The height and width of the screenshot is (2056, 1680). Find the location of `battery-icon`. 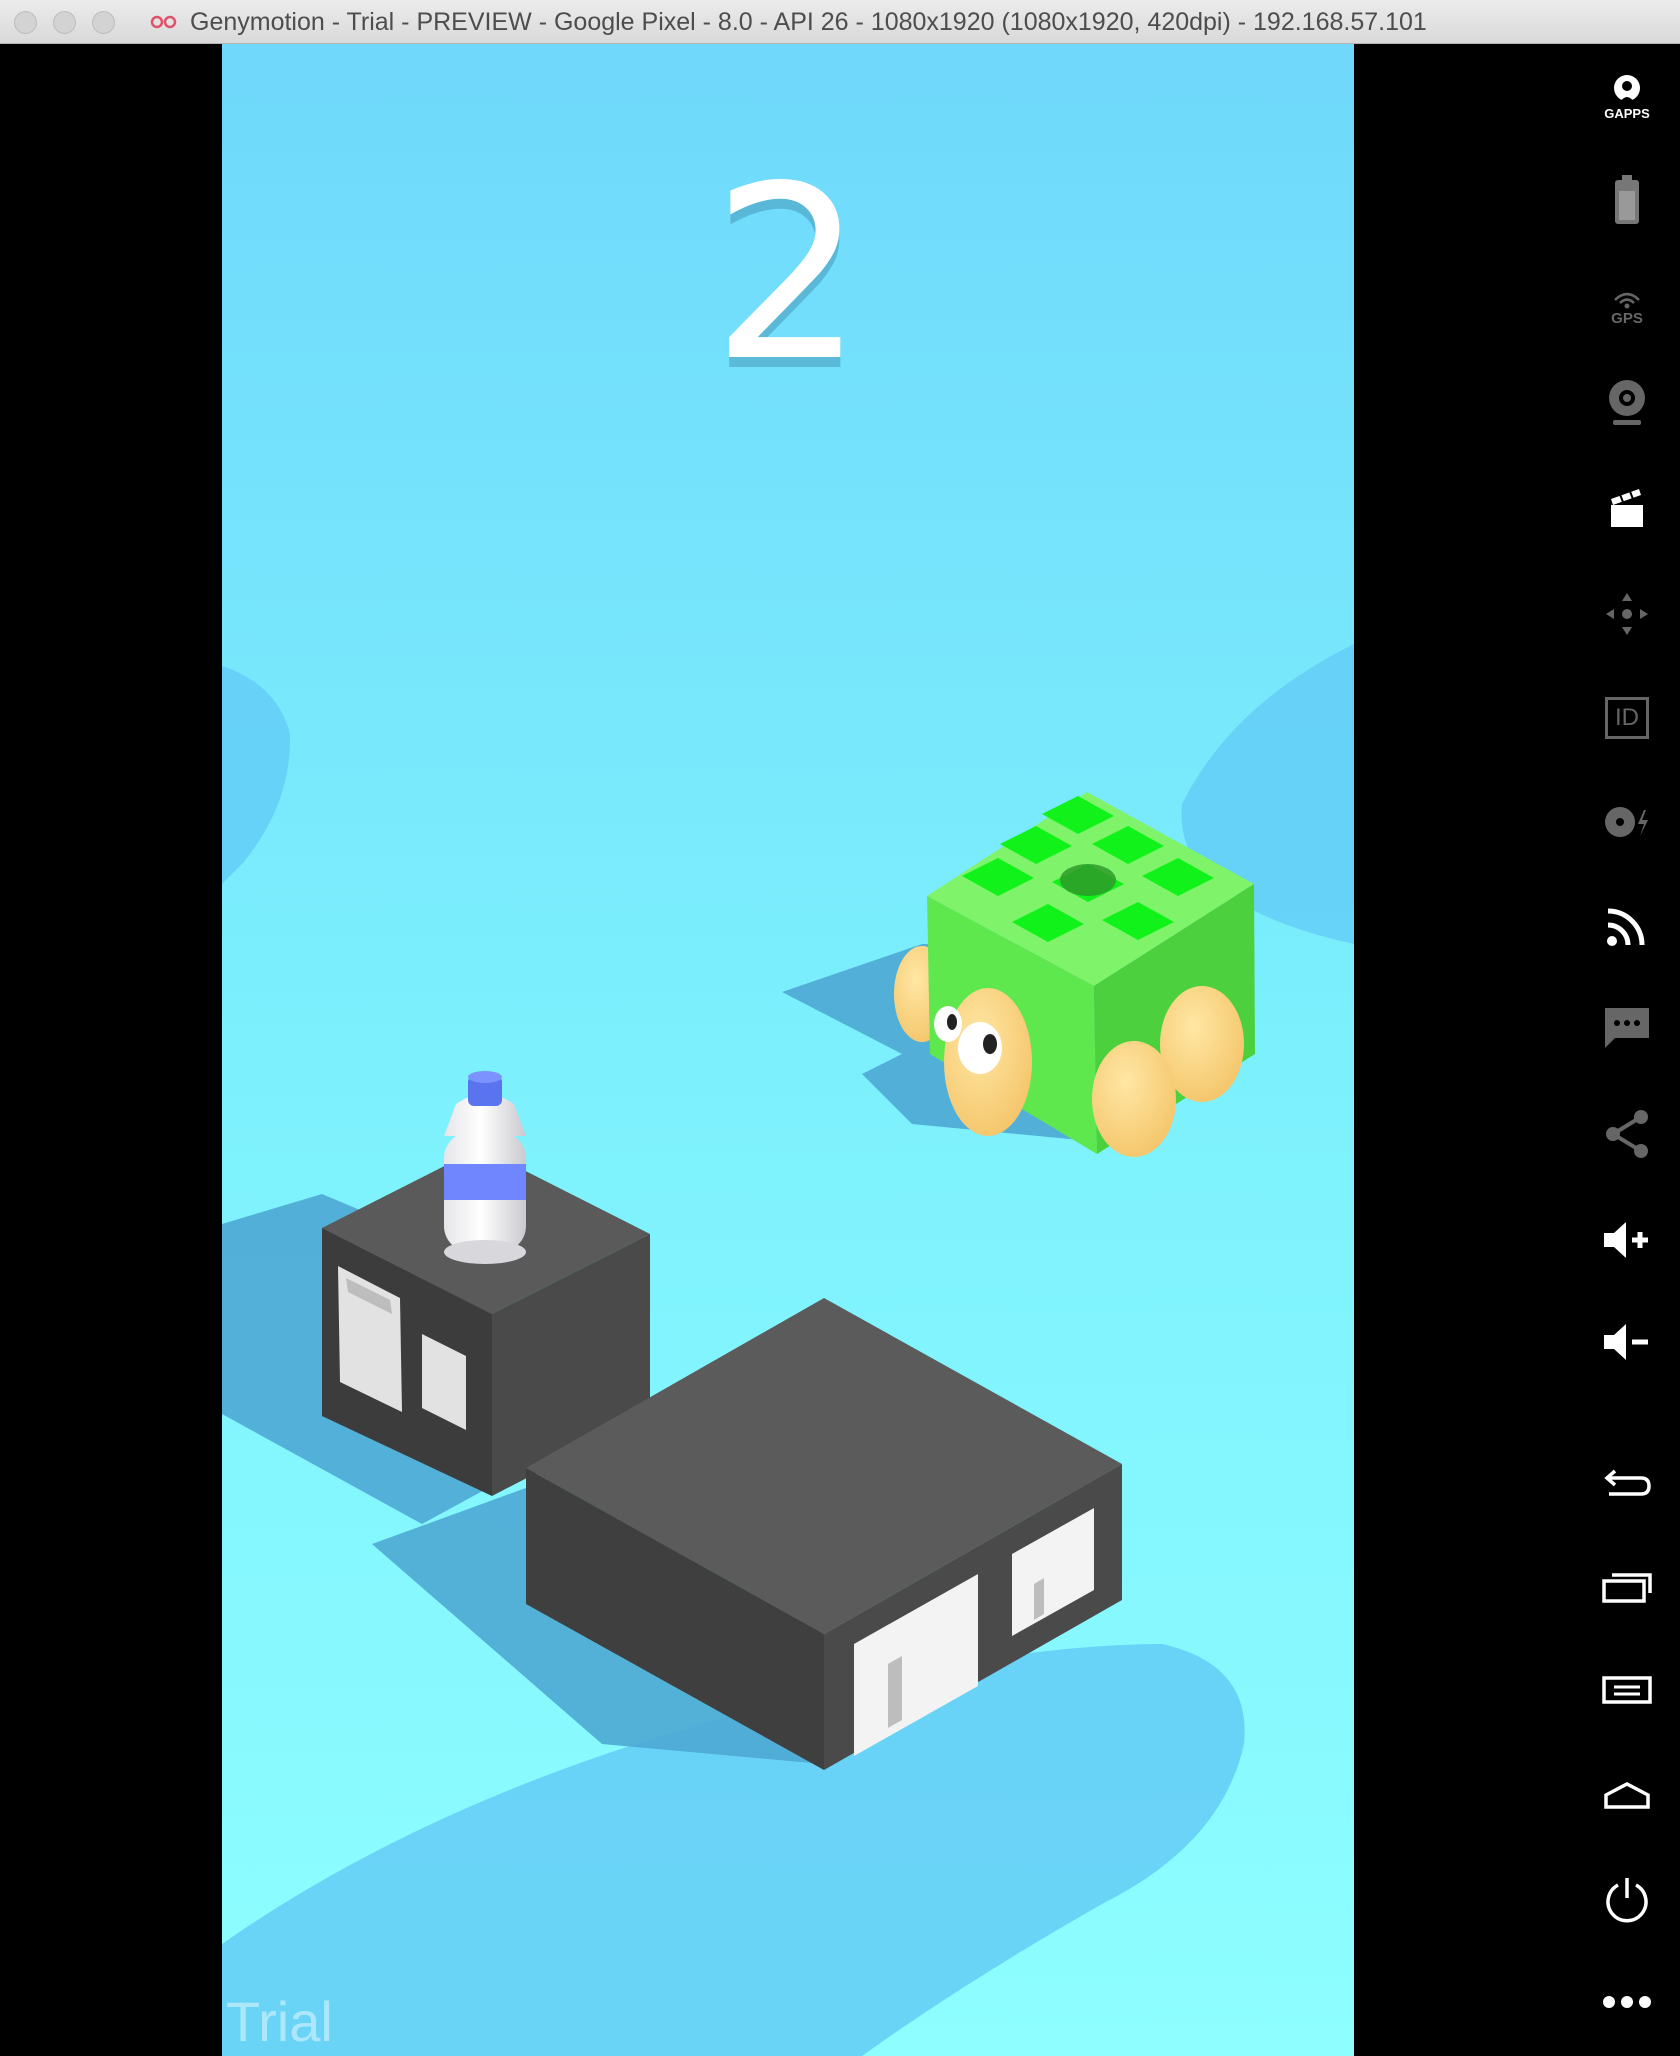

battery-icon is located at coordinates (1627, 199).